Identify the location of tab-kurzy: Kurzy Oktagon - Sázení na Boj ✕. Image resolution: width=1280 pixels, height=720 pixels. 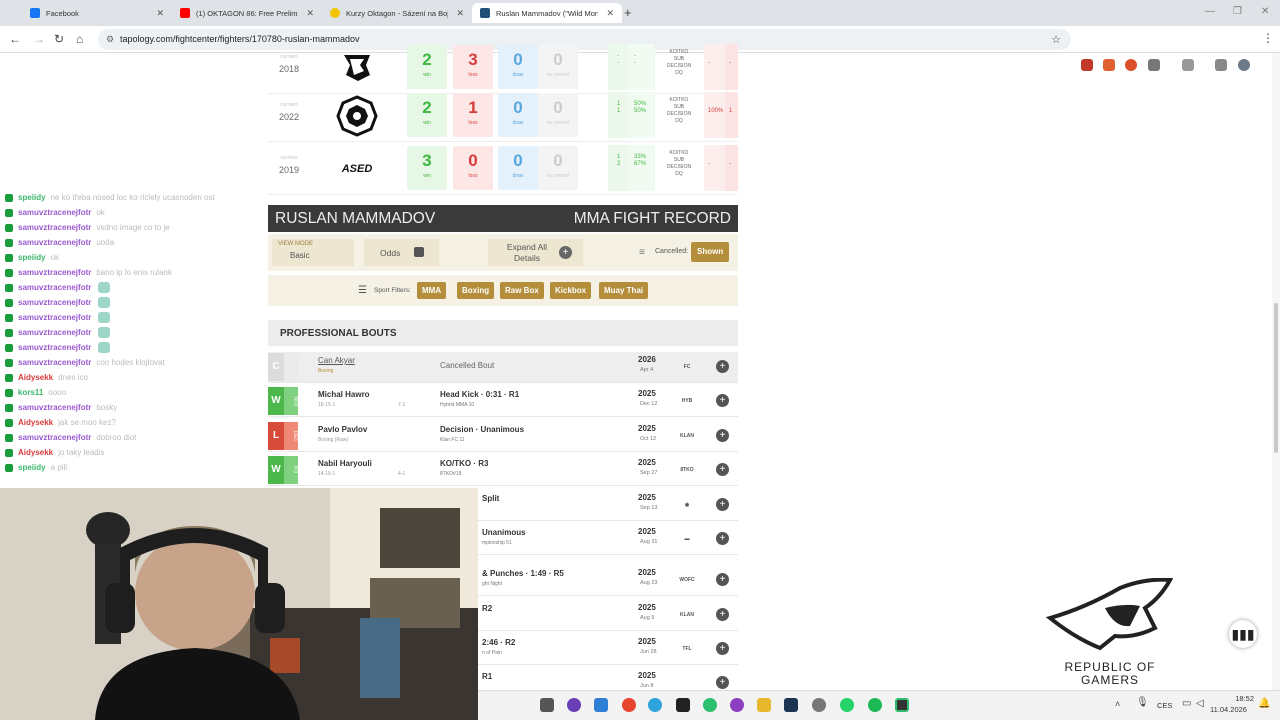
(397, 13).